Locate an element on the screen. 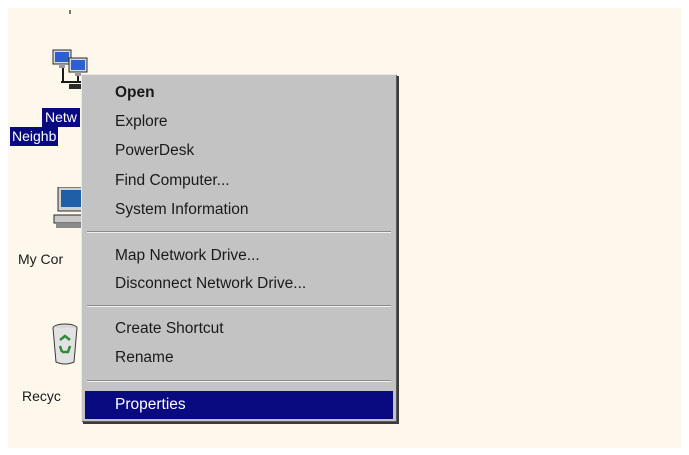 The width and height of the screenshot is (689, 455). menu-item-system-information: System Information is located at coordinates (239, 209).